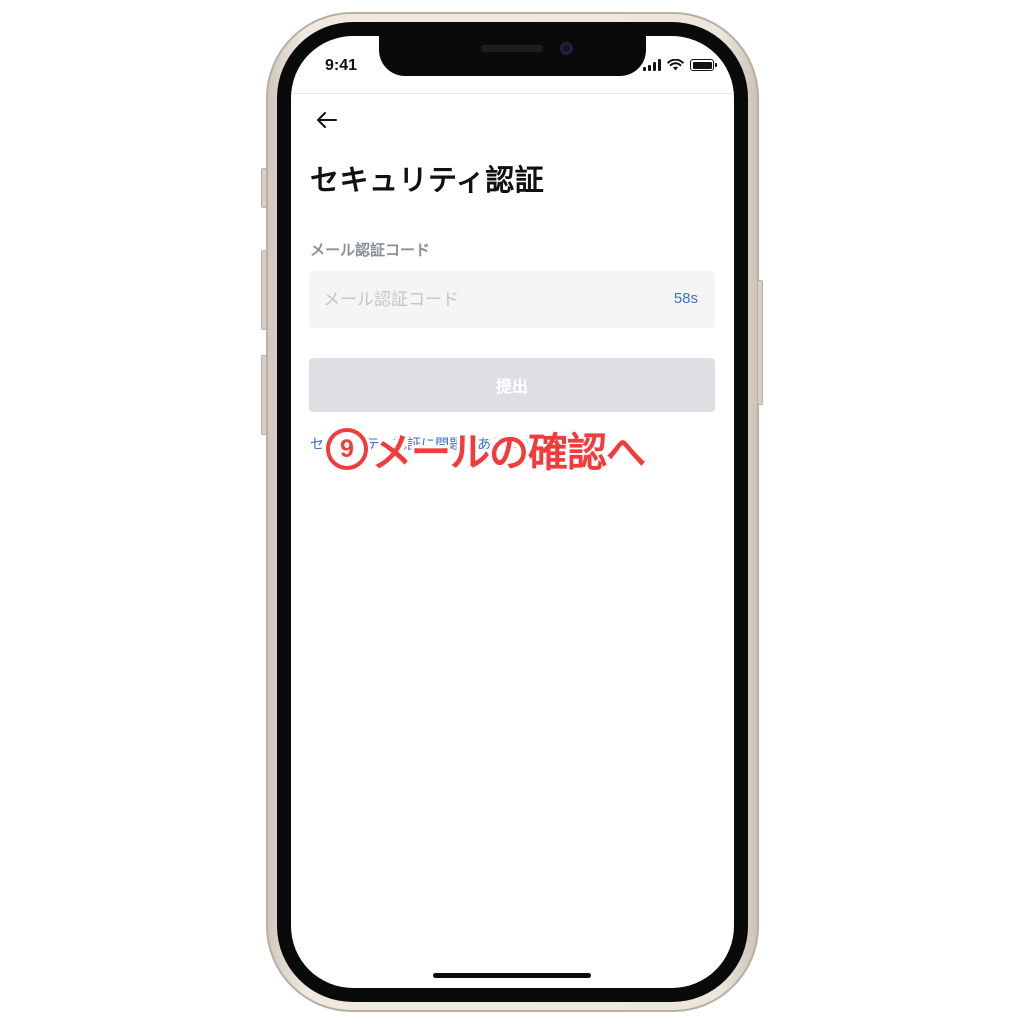 The image size is (1024, 1024). I want to click on battery-icon, so click(703, 65).